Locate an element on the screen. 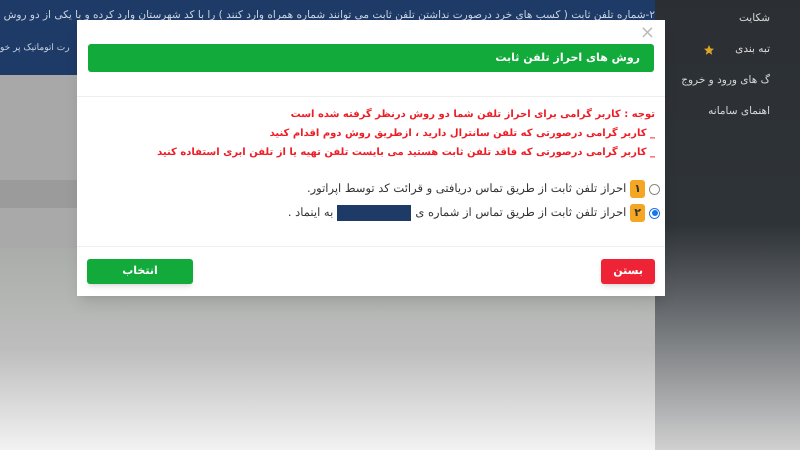  option-label: احراز تلفن ثابت از طریق تماس از شماره ی is located at coordinates (520, 213).